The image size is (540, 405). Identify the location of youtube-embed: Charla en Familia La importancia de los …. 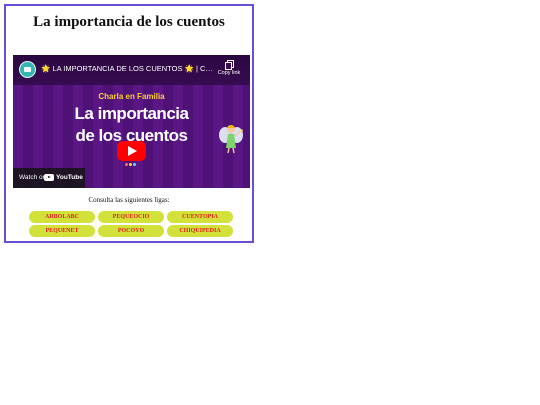
(131, 121).